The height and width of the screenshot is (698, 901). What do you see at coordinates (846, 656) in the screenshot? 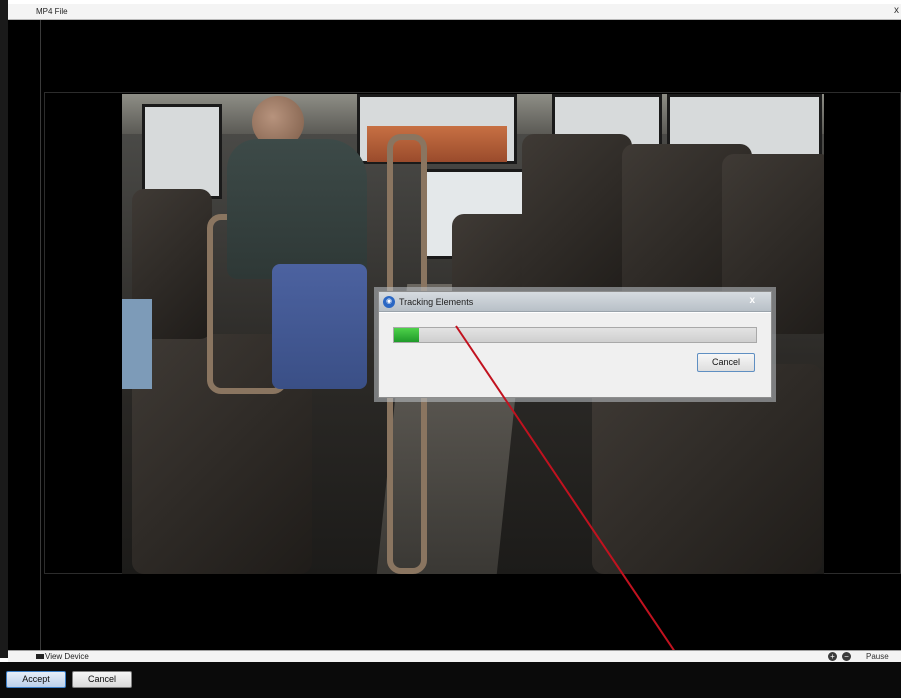
I see `zoom-out-icon: −` at bounding box center [846, 656].